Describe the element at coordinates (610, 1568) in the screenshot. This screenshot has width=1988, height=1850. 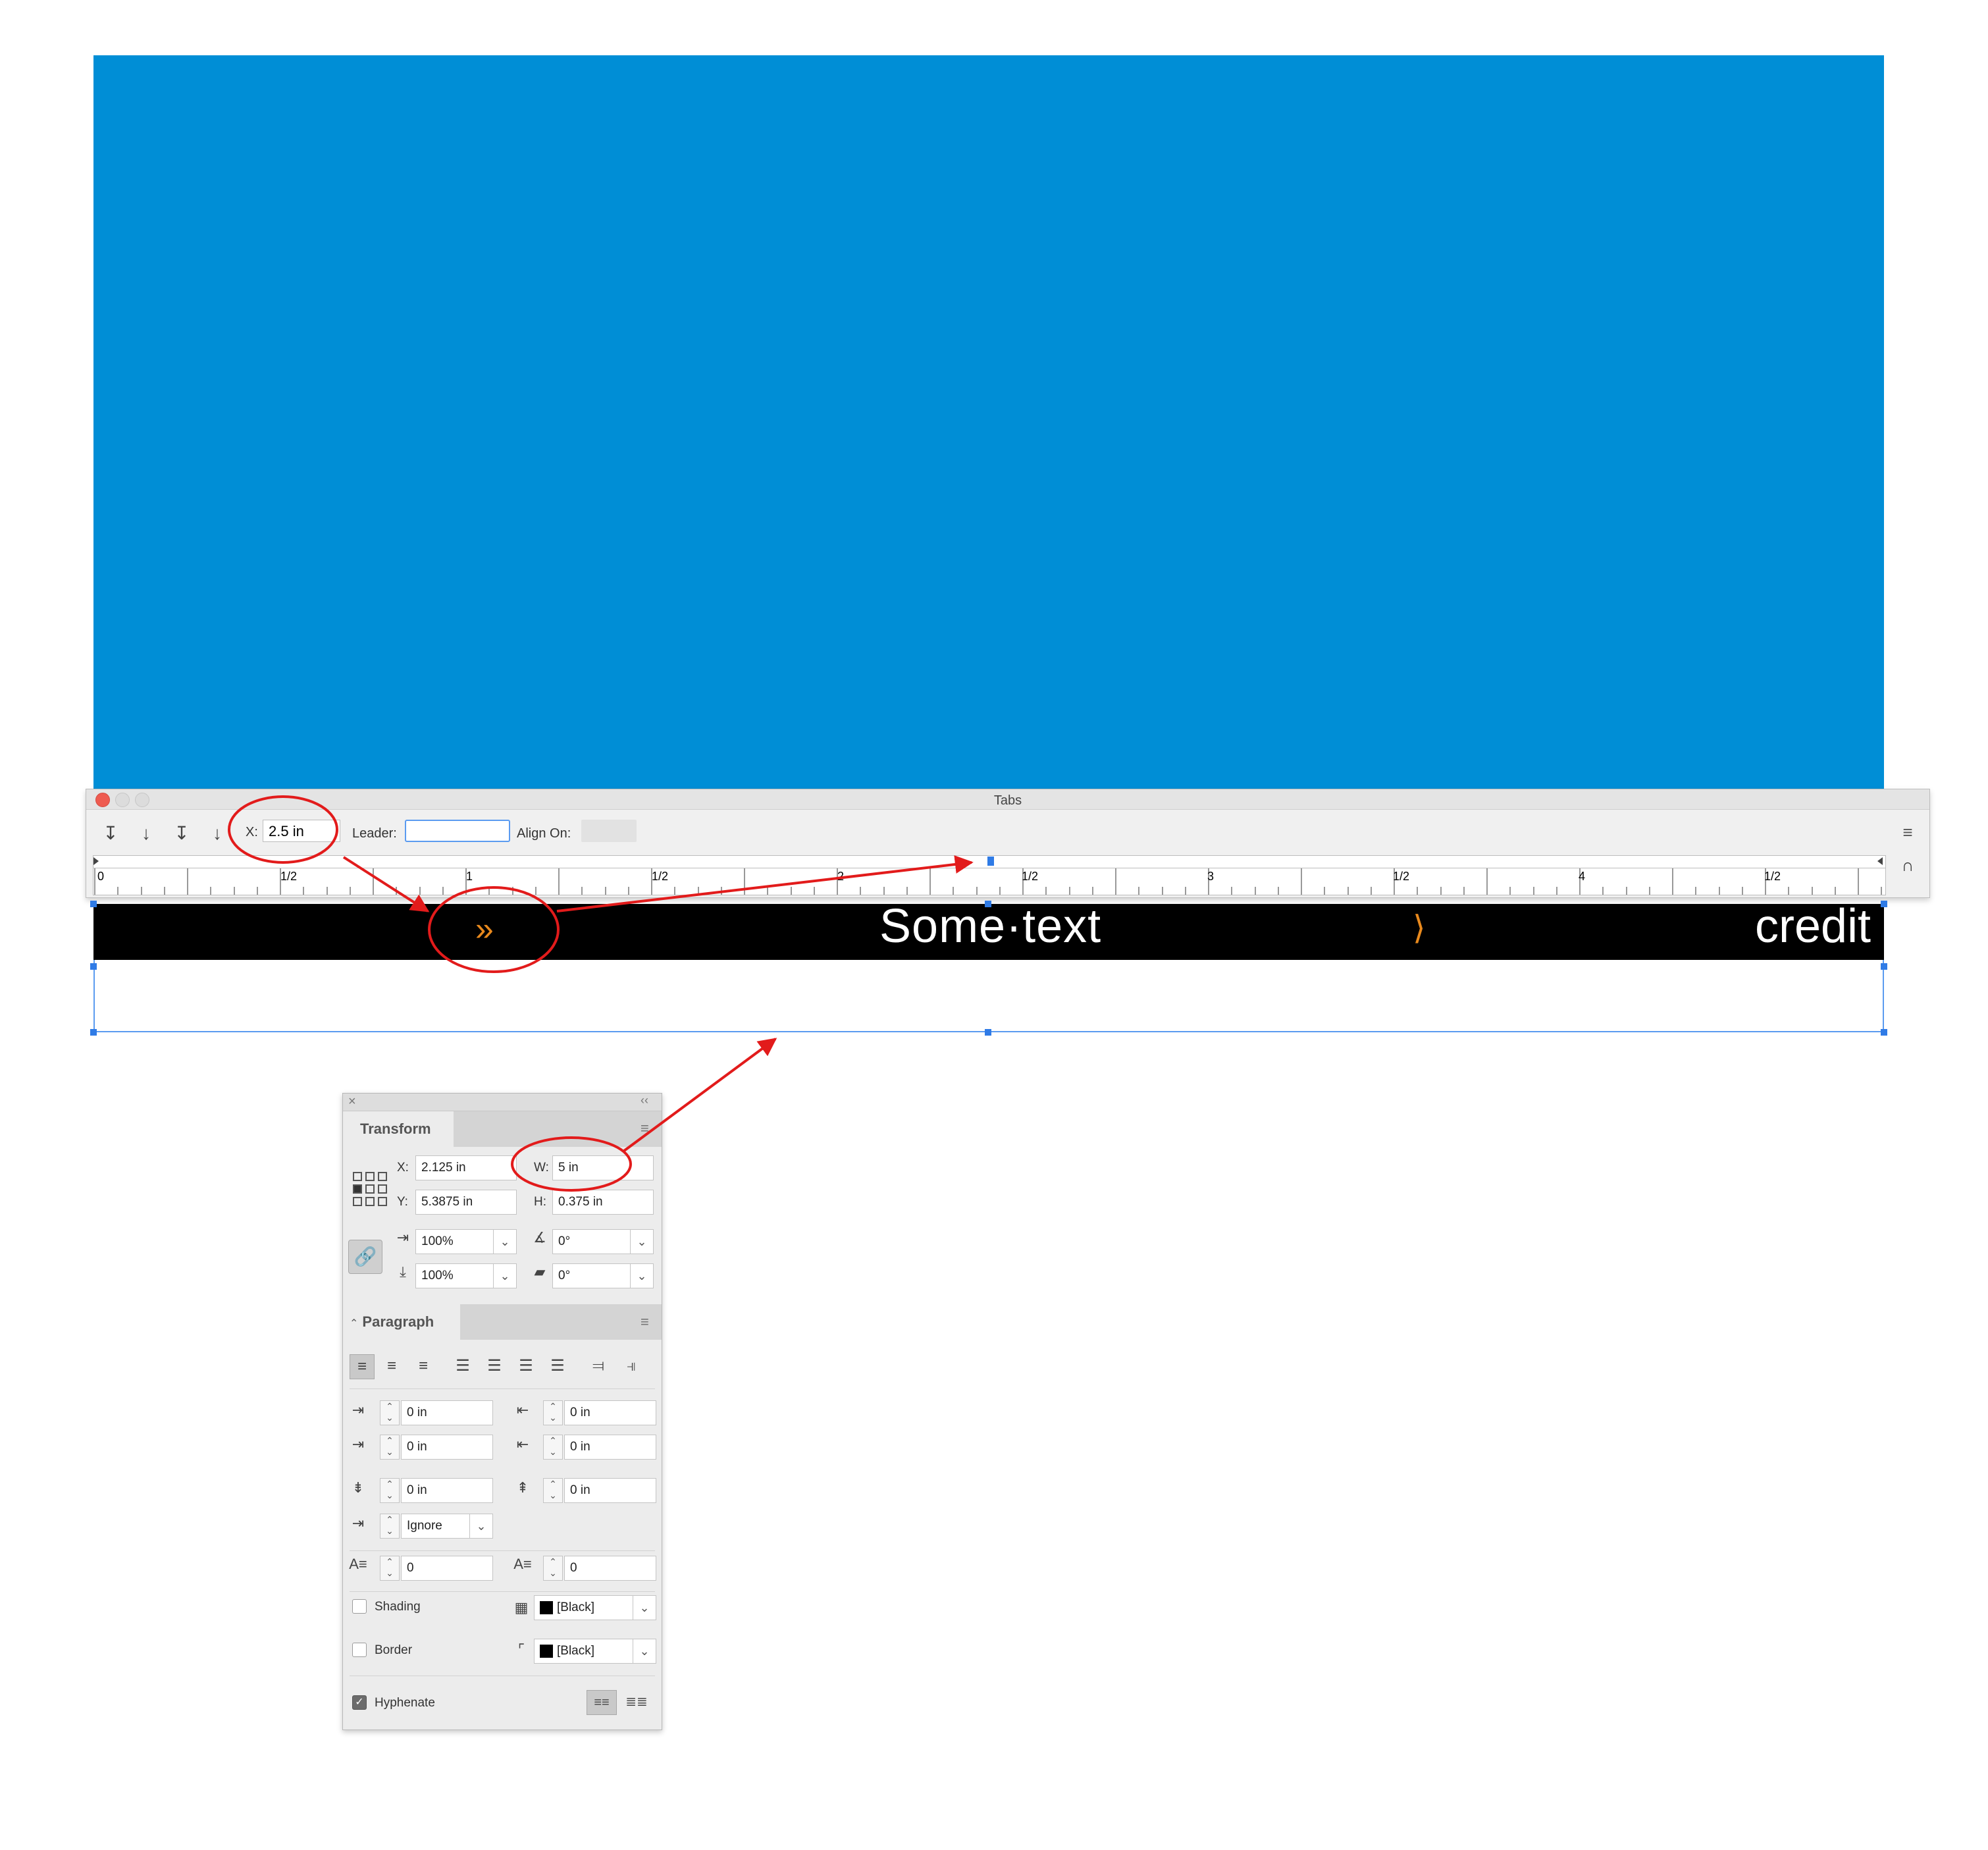
I see `drop-cap-characters-field: 0` at that location.